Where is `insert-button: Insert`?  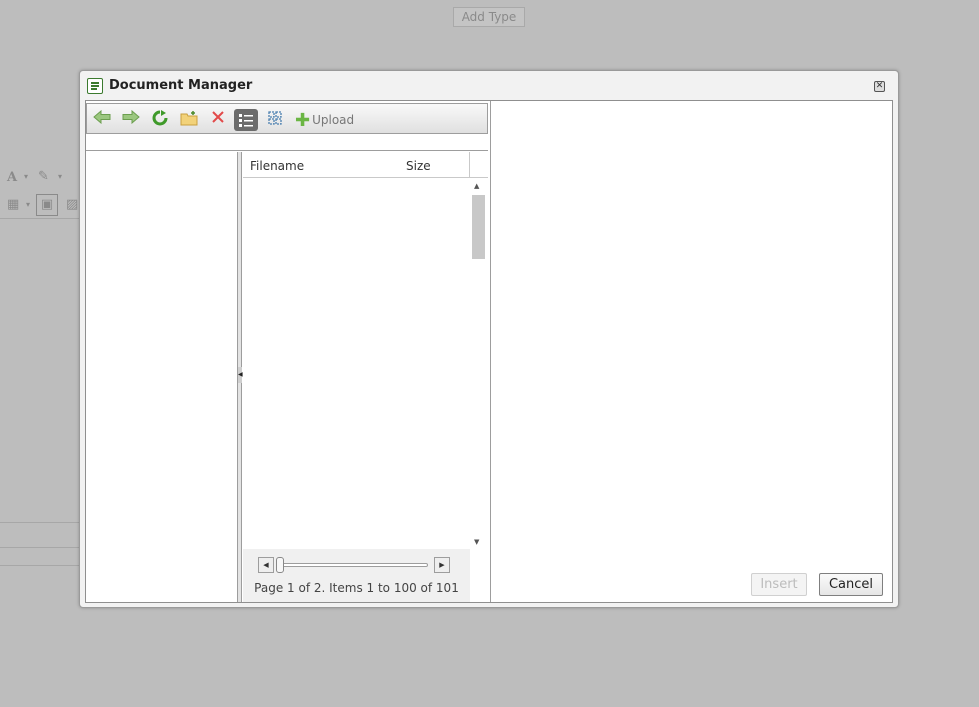 insert-button: Insert is located at coordinates (779, 584).